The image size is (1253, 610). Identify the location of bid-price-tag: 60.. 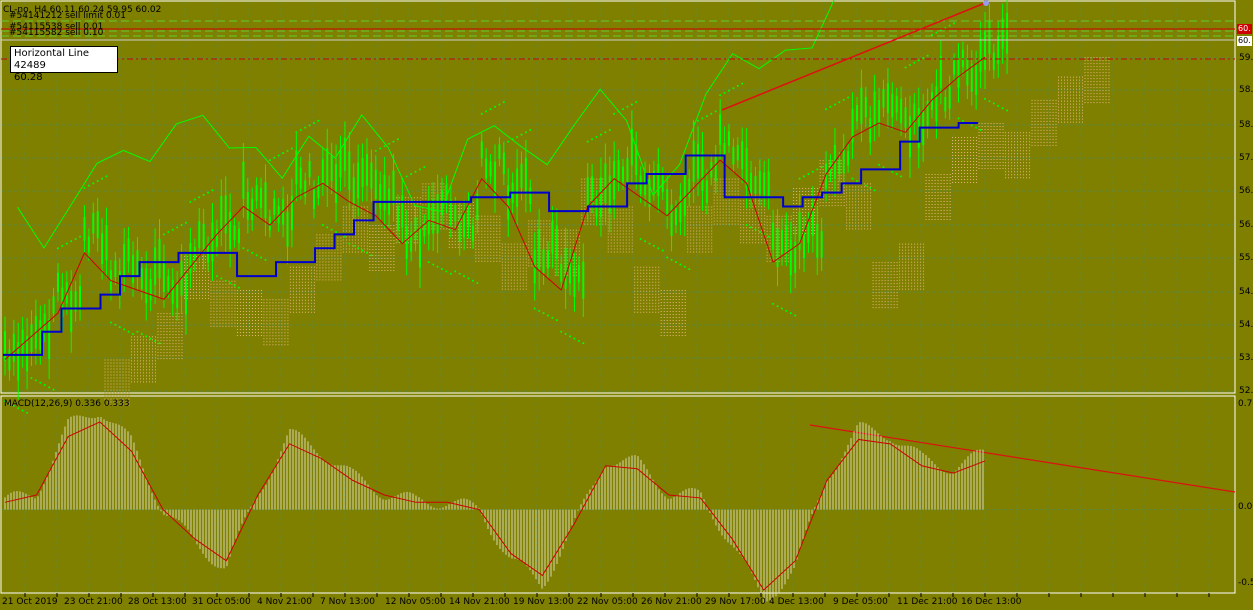
(1244, 41).